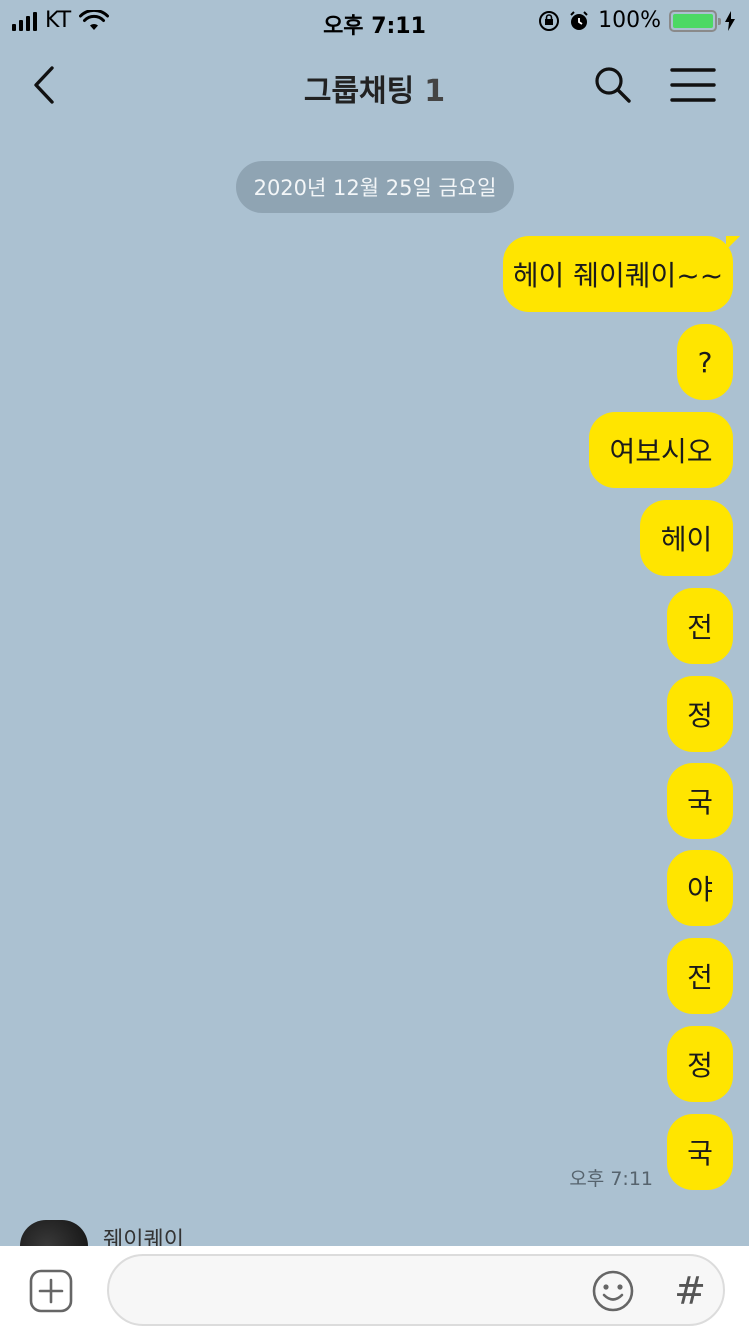 This screenshot has height=1334, width=749. What do you see at coordinates (375, 187) in the screenshot?
I see `date-divider: 2020년 12월 25일 금요일` at bounding box center [375, 187].